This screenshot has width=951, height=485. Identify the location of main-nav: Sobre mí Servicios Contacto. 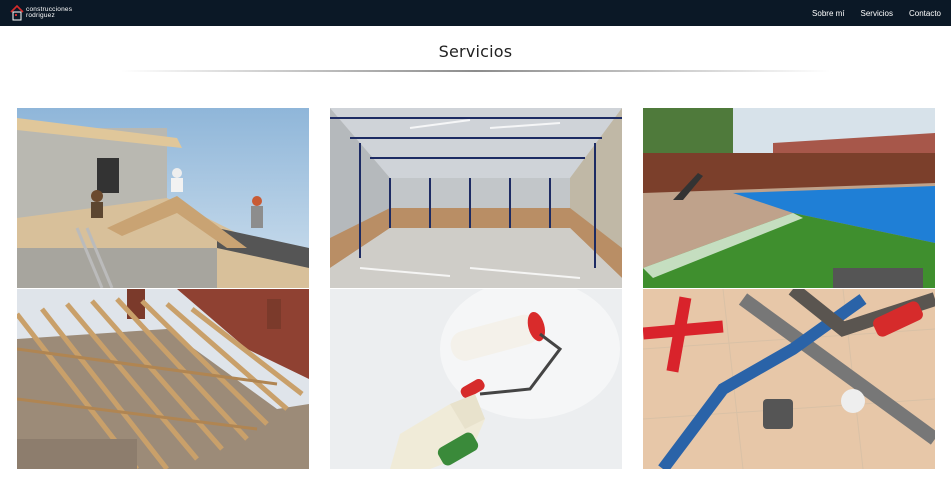
(876, 13).